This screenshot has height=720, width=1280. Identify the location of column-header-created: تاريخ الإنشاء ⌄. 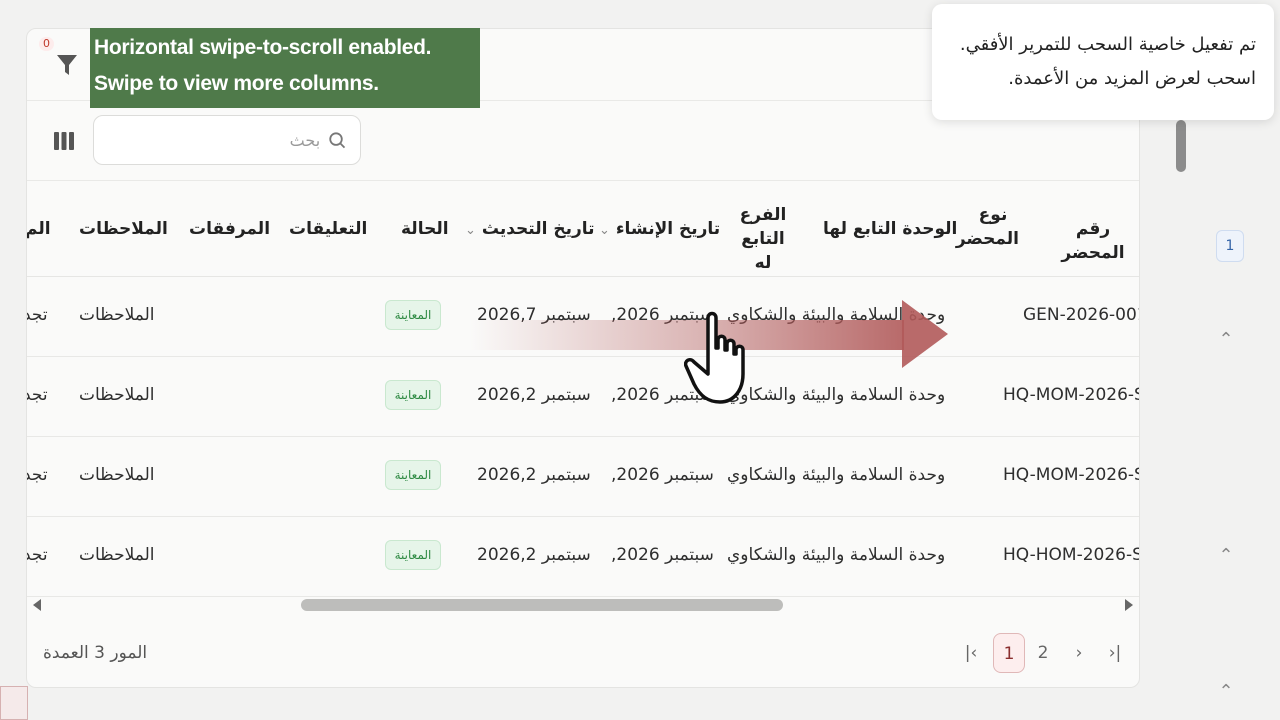
(659, 230).